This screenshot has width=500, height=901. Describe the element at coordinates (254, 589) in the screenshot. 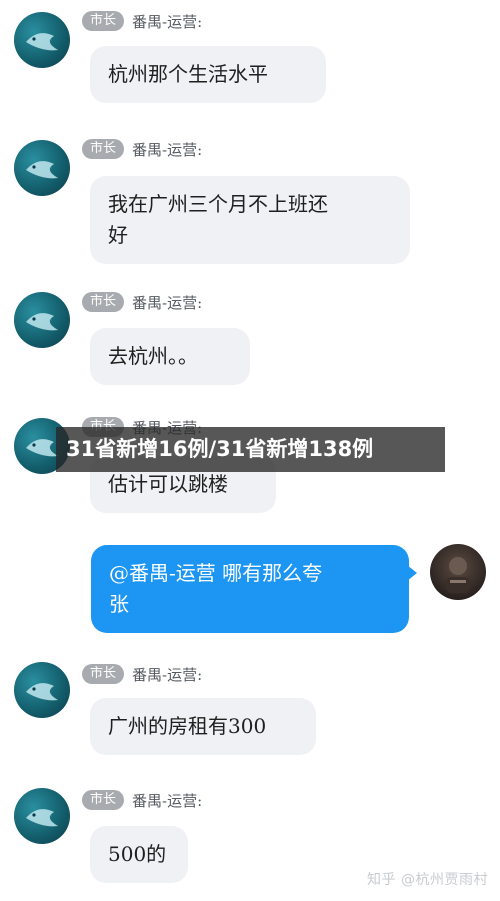

I see `message-bubble: @番禺-运营 哪有那么夸 张` at that location.